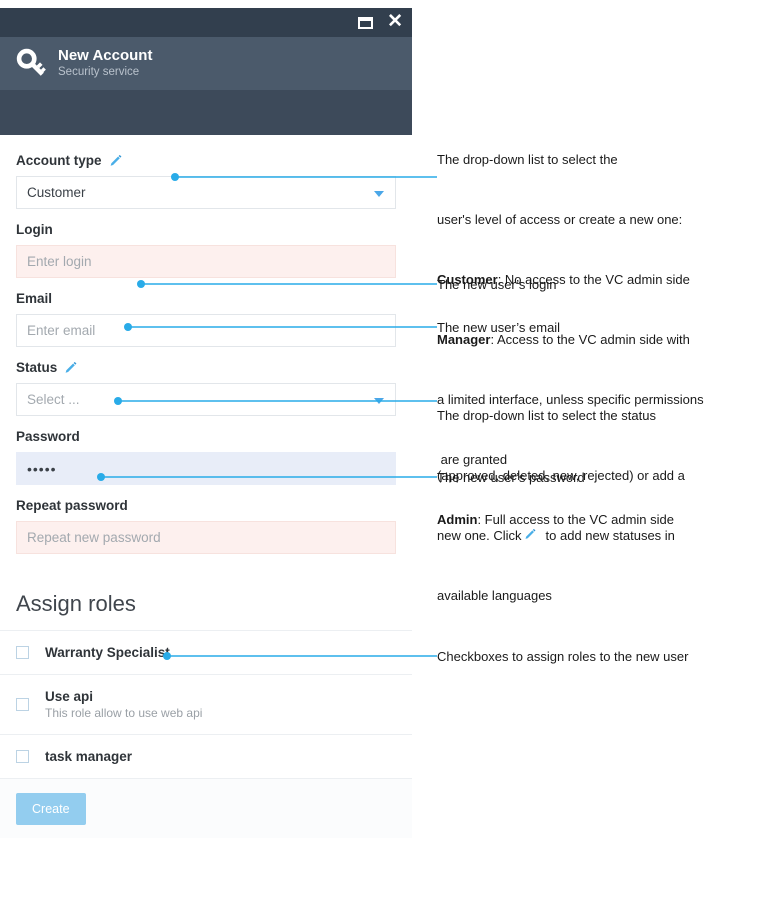 The image size is (776, 897). What do you see at coordinates (48, 436) in the screenshot?
I see `password-label: Password` at bounding box center [48, 436].